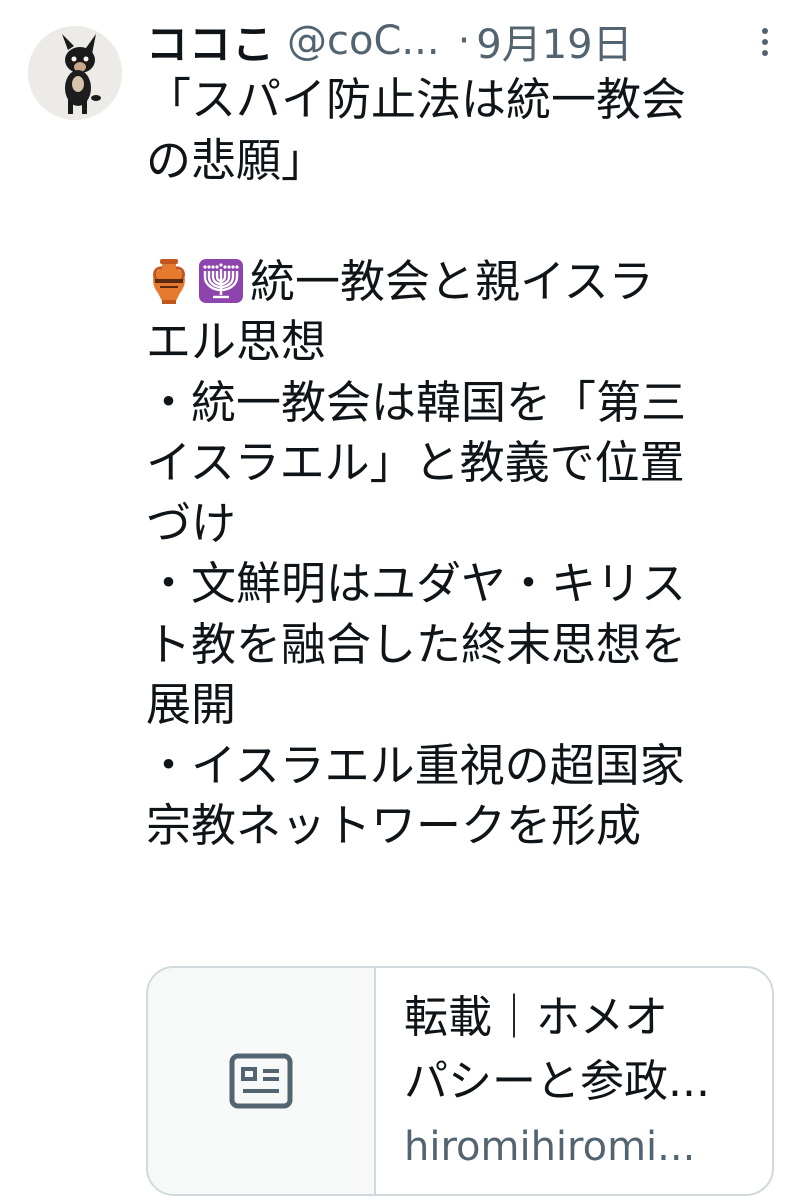  I want to click on tweet-text-line: ・イスラエル重視の超国家, so click(415, 765).